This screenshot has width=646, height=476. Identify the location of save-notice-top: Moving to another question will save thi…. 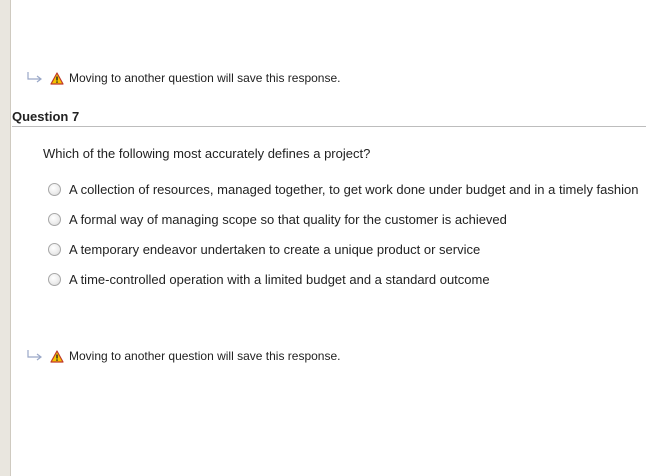
(183, 78).